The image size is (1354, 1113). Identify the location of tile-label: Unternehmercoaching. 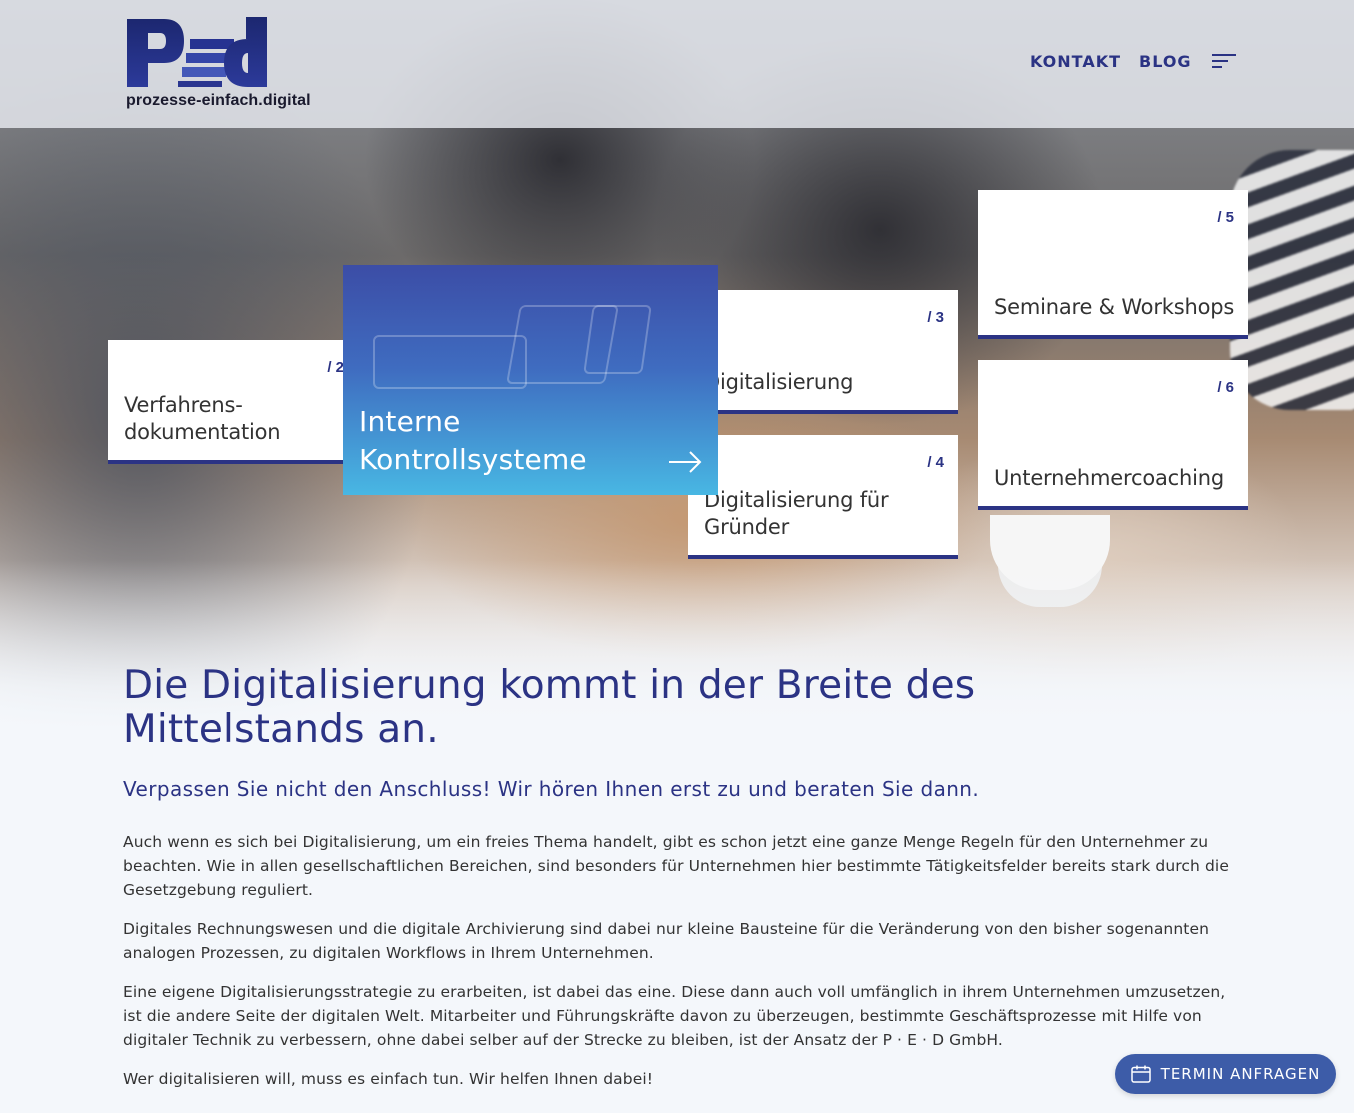
(1109, 478).